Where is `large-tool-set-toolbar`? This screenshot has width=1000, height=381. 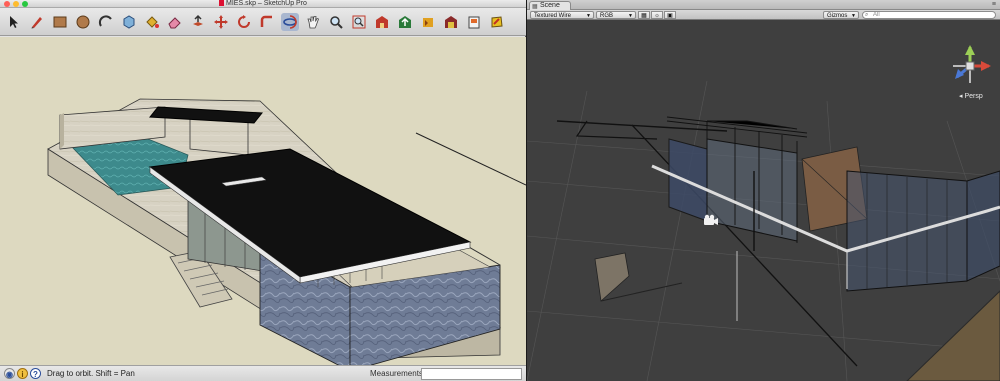
large-tool-set-toolbar is located at coordinates (263, 22).